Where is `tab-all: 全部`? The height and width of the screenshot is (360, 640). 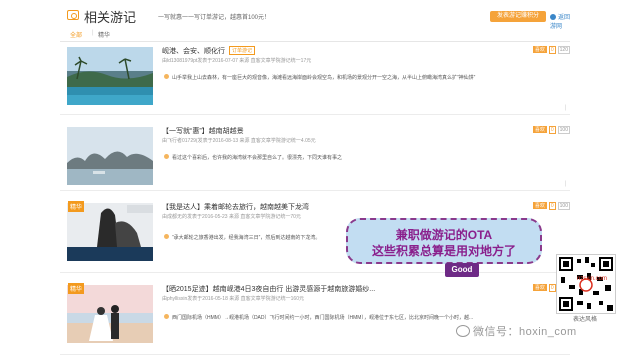 tab-all: 全部 is located at coordinates (76, 34).